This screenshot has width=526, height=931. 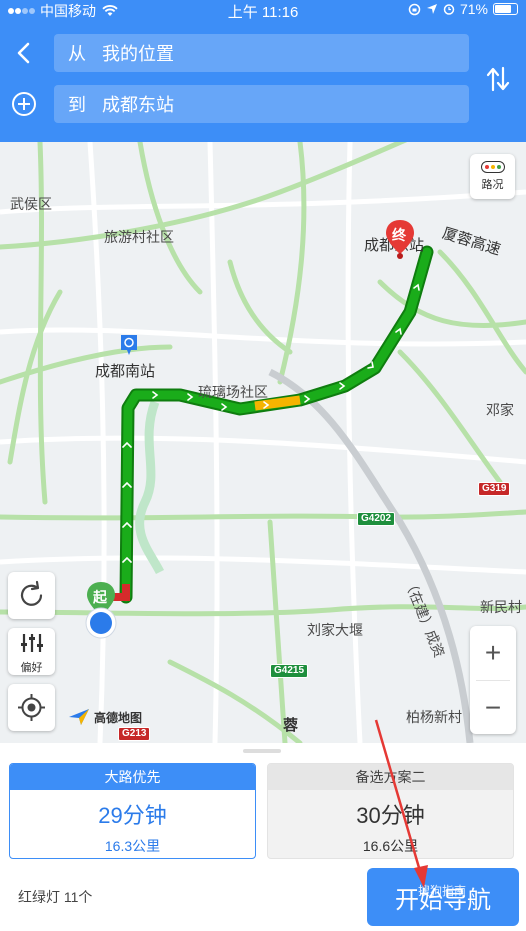 I want to click on highway-shield: G319, so click(x=494, y=489).